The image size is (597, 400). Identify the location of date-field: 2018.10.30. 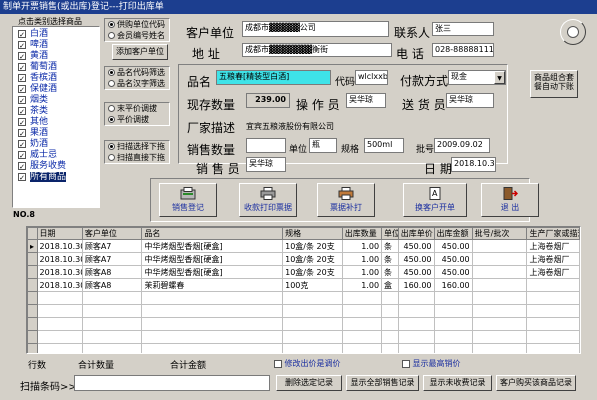
(473, 164).